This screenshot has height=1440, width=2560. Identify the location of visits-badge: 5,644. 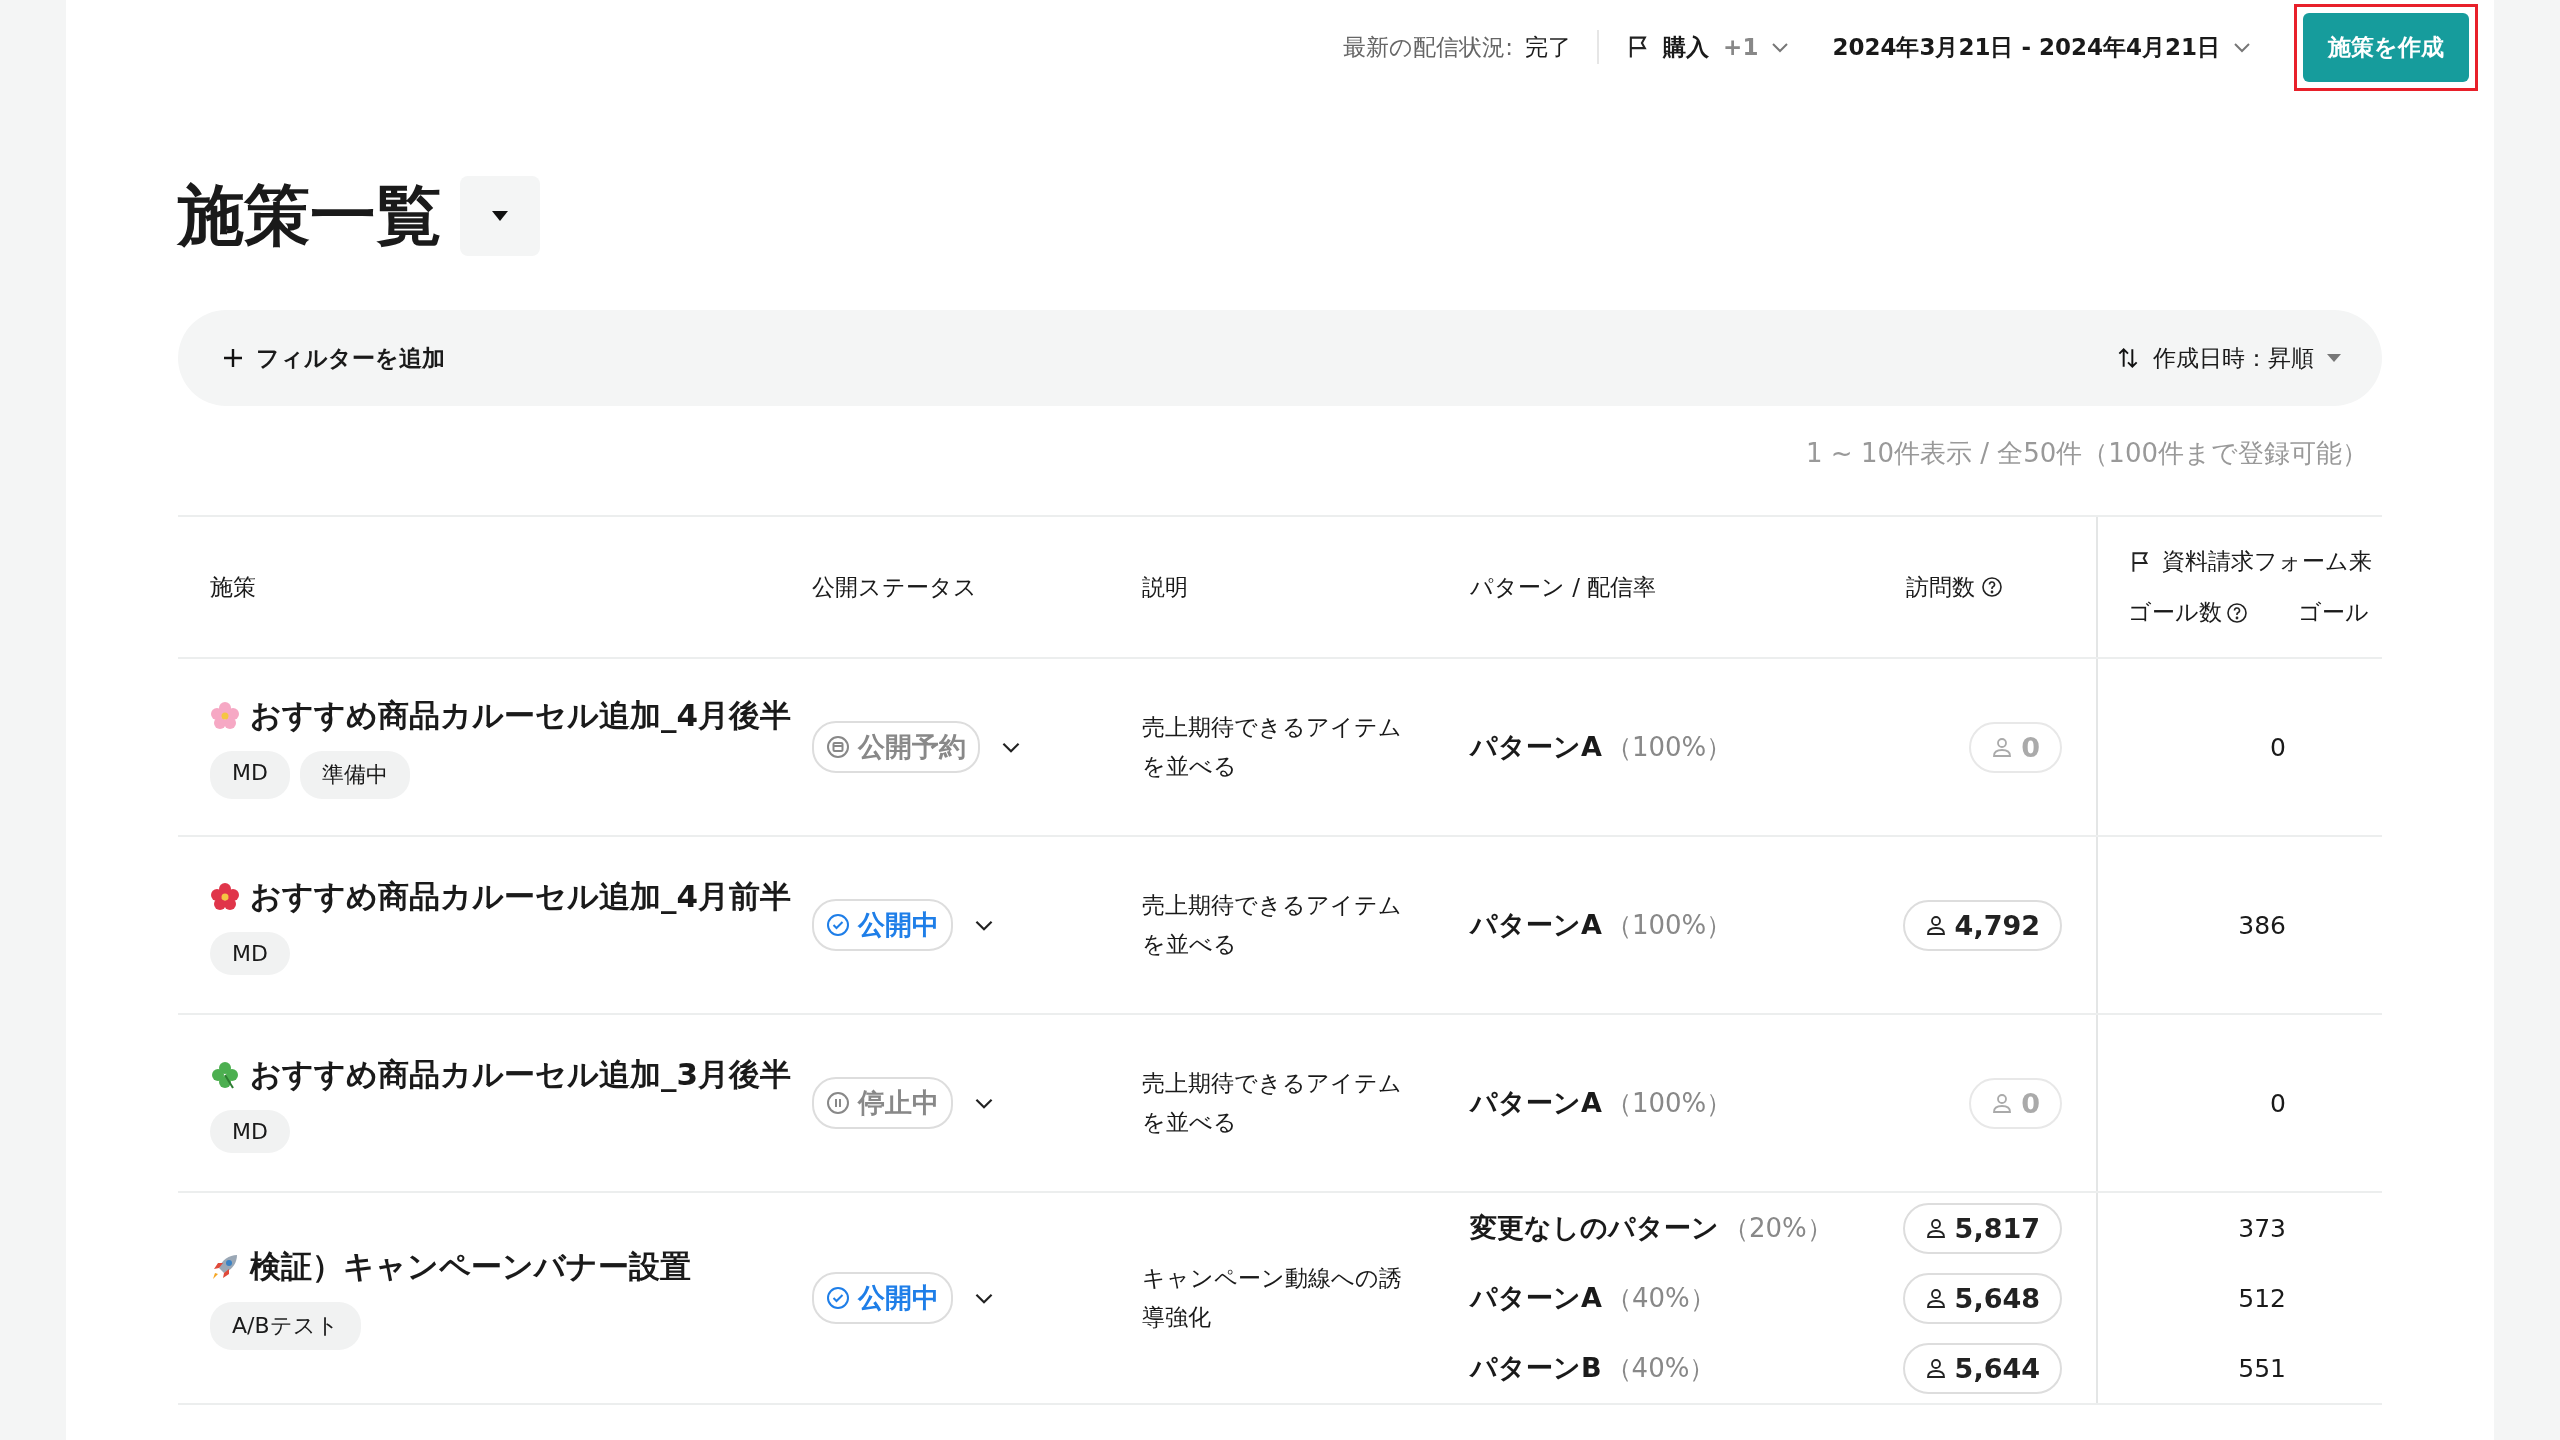
(1982, 1368).